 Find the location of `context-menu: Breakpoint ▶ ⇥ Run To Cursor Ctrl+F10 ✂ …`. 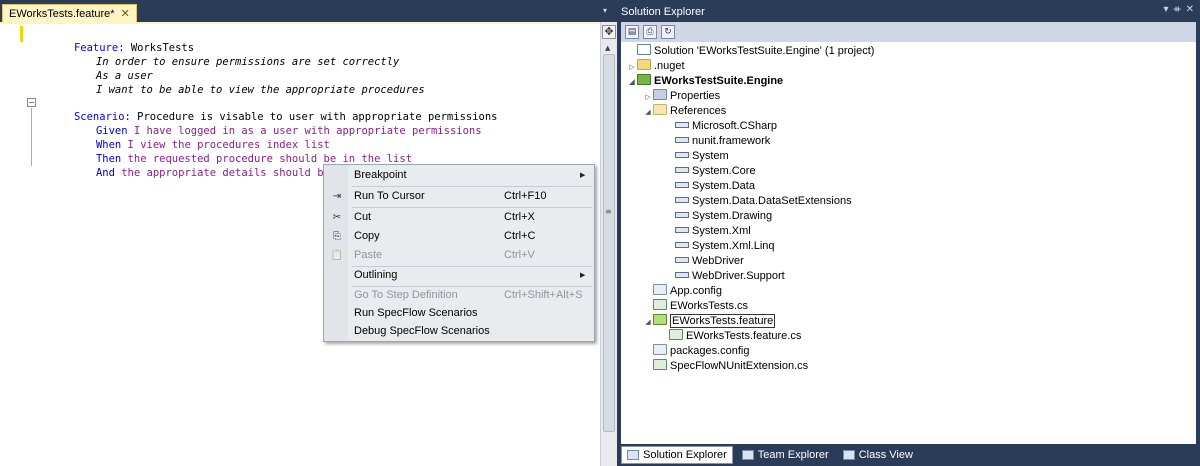

context-menu: Breakpoint ▶ ⇥ Run To Cursor Ctrl+F10 ✂ … is located at coordinates (459, 253).